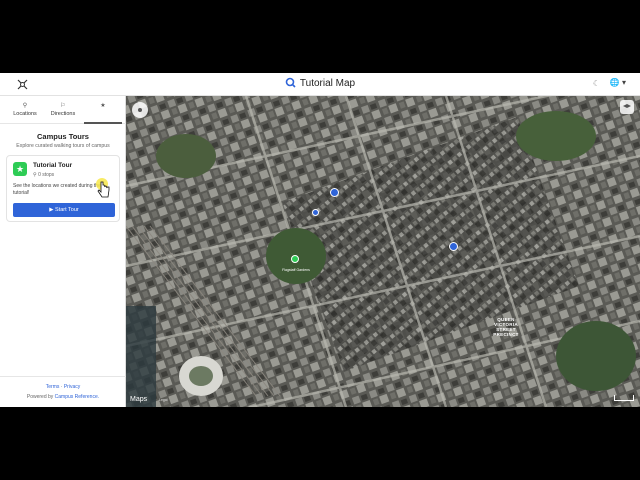  I want to click on start-tour-button: ▶ Start Tour, so click(64, 210).